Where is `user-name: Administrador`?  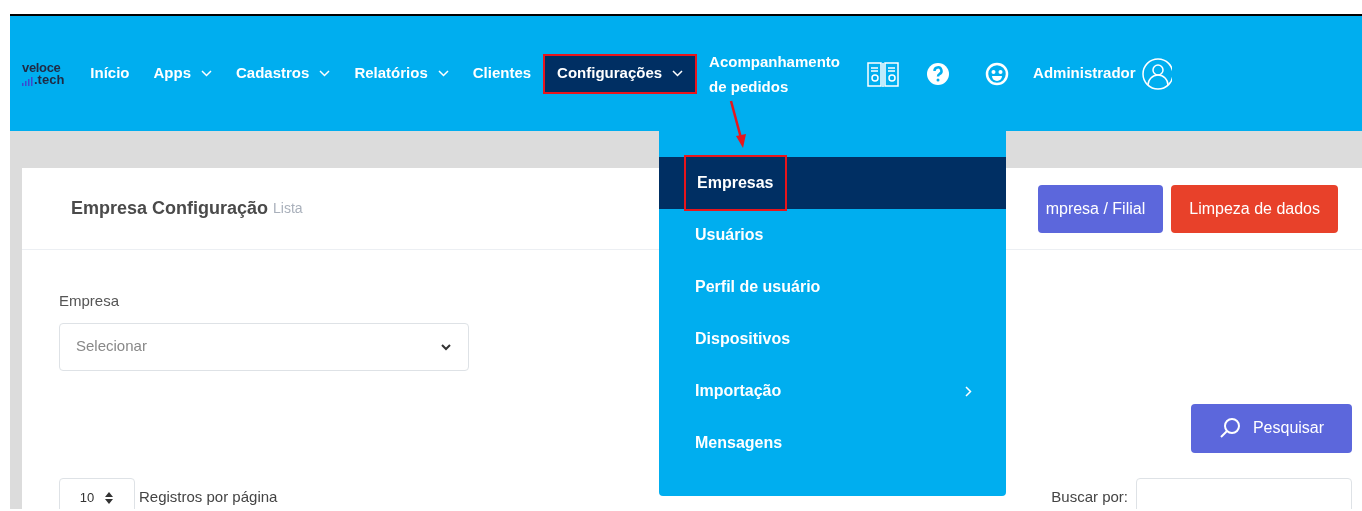 user-name: Administrador is located at coordinates (1084, 73).